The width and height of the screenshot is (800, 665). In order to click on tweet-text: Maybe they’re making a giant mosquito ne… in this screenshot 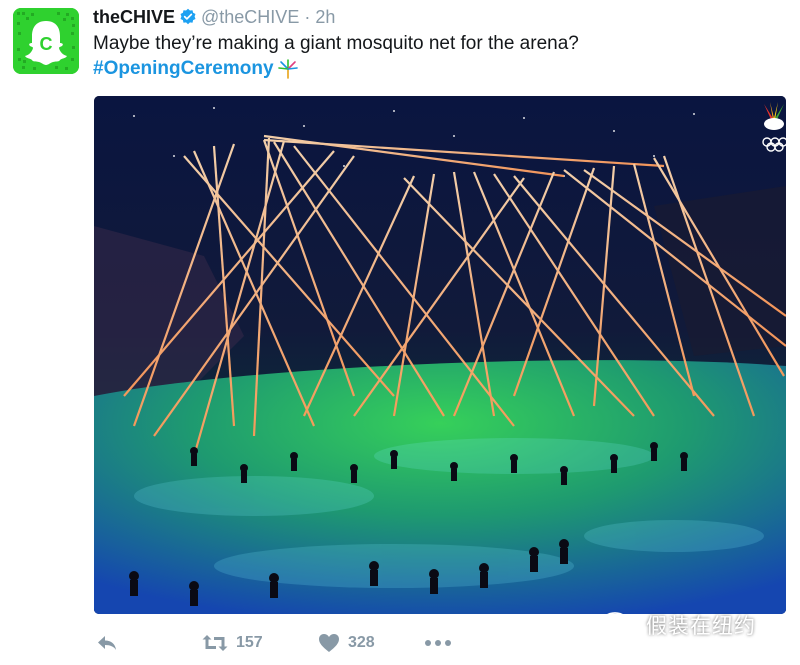, I will do `click(336, 43)`.